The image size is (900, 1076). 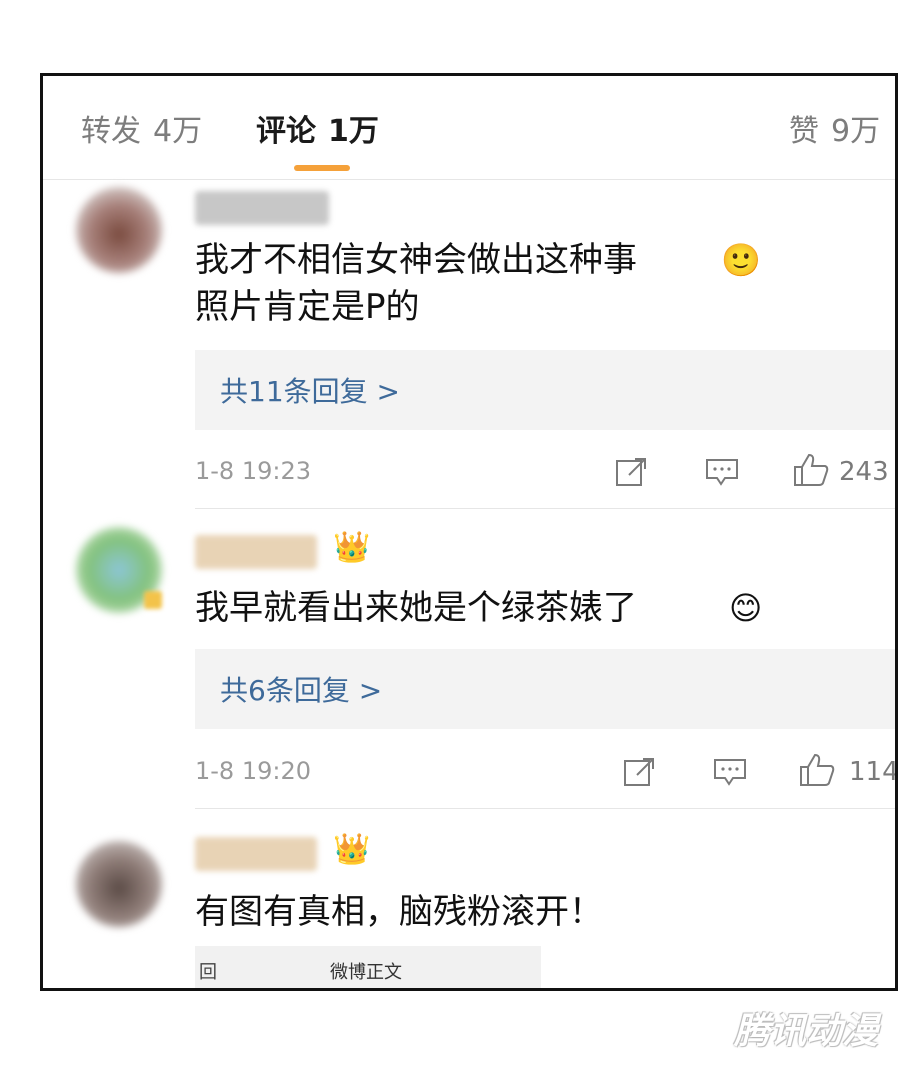 What do you see at coordinates (153, 600) in the screenshot?
I see `verified-badge-icon` at bounding box center [153, 600].